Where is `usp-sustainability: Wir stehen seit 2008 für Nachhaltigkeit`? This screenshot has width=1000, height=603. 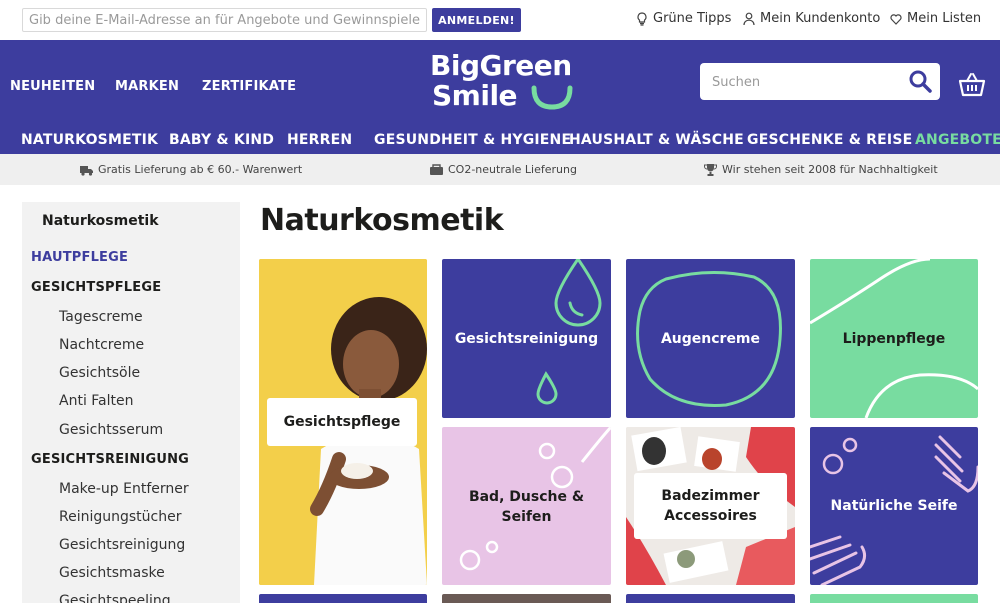
usp-sustainability: Wir stehen seit 2008 für Nachhaltigkeit is located at coordinates (821, 169).